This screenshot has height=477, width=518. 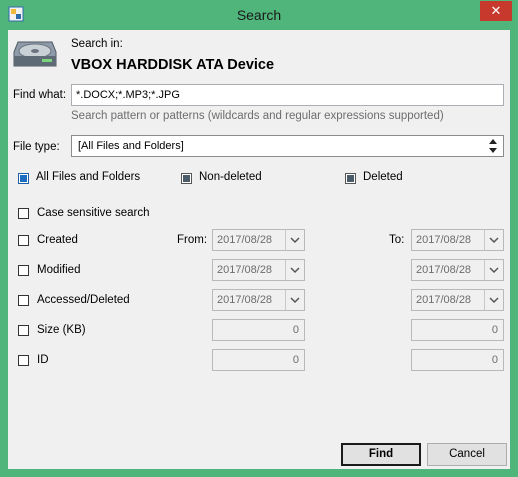 I want to click on checkbox-case-sensitive, so click(x=23, y=213).